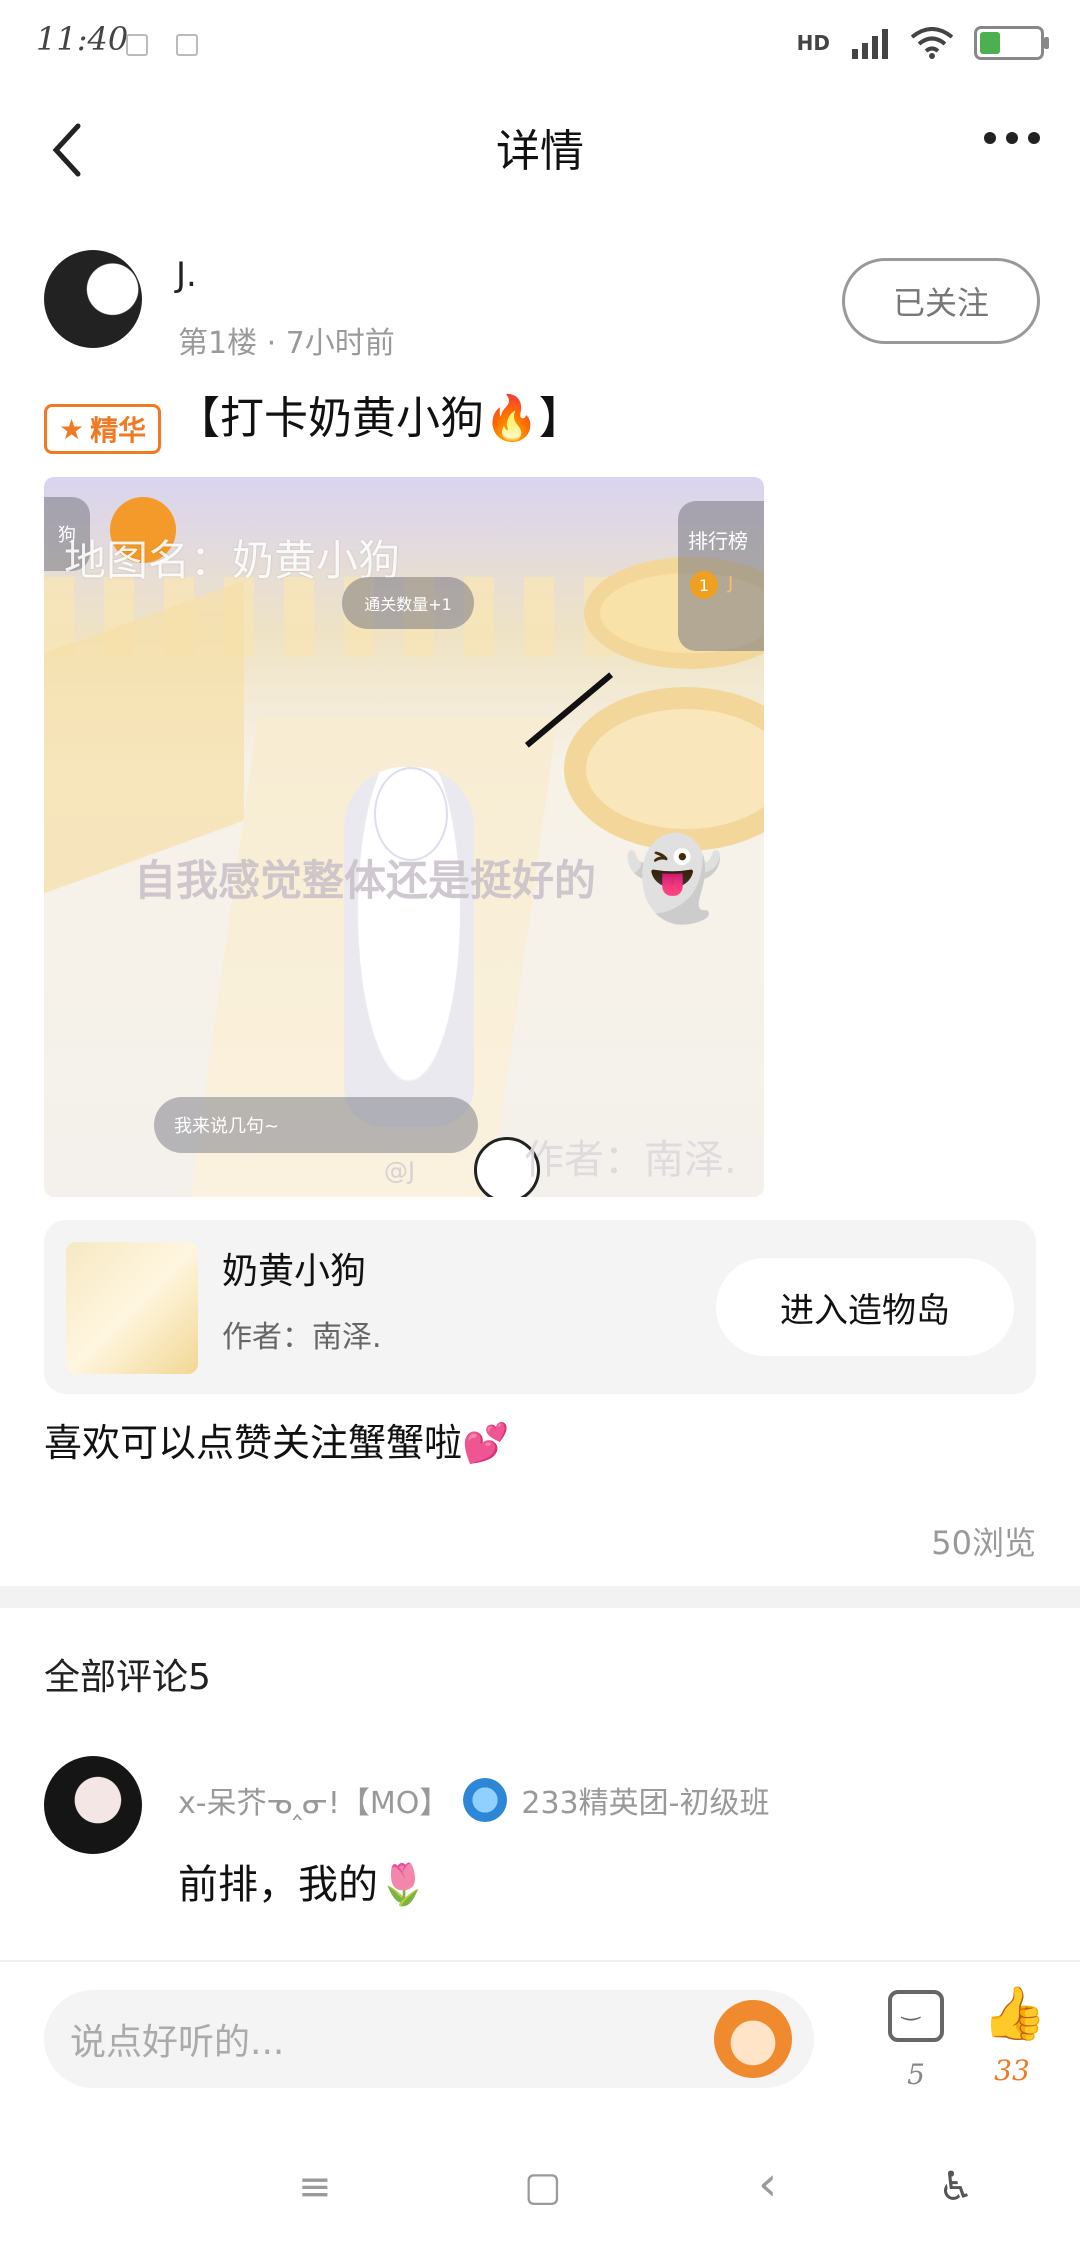 The width and height of the screenshot is (1080, 2248). I want to click on map-author: 作者：南泽., so click(302, 1337).